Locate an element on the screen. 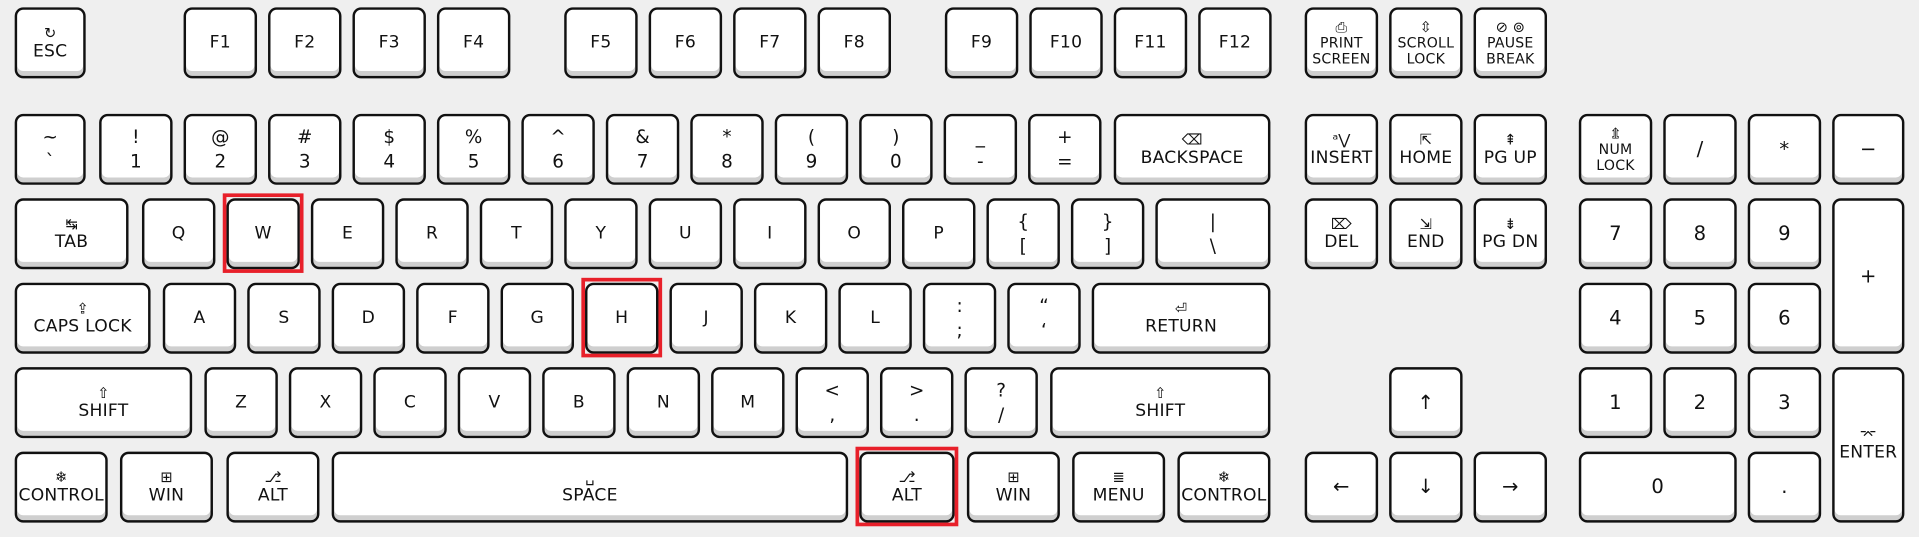 The width and height of the screenshot is (1919, 537). key-caps: ⇪ CAPS LOCK is located at coordinates (82, 318).